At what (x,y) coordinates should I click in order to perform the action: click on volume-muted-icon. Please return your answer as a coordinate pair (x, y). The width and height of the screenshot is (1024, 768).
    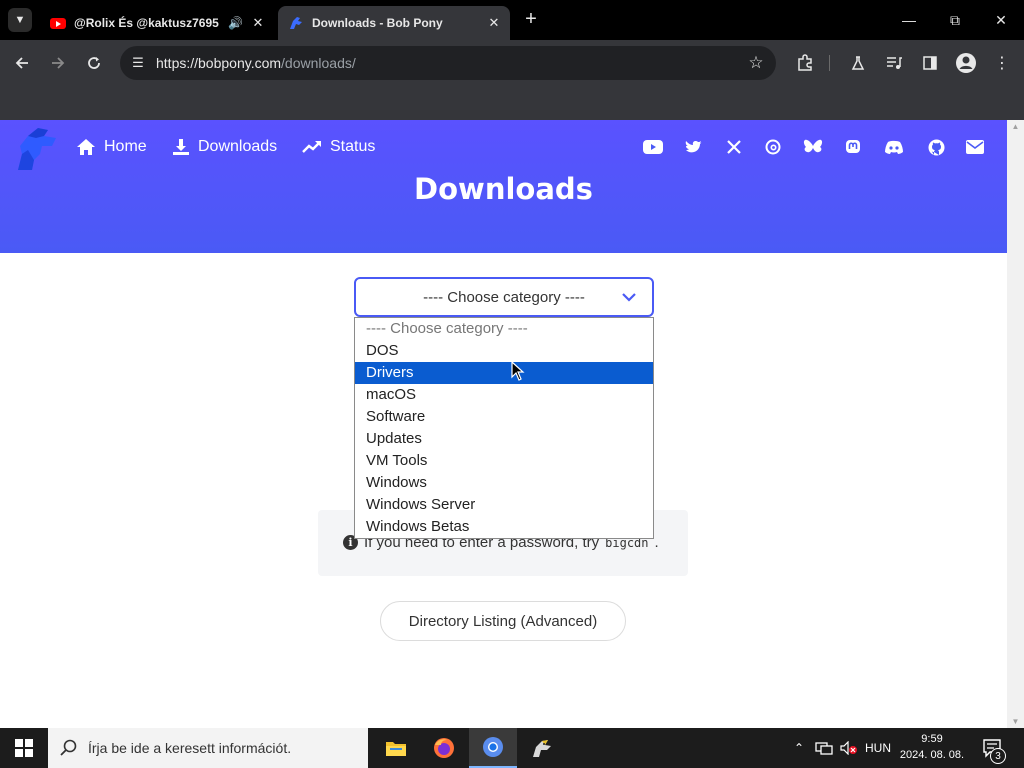
    Looking at the image, I should click on (849, 748).